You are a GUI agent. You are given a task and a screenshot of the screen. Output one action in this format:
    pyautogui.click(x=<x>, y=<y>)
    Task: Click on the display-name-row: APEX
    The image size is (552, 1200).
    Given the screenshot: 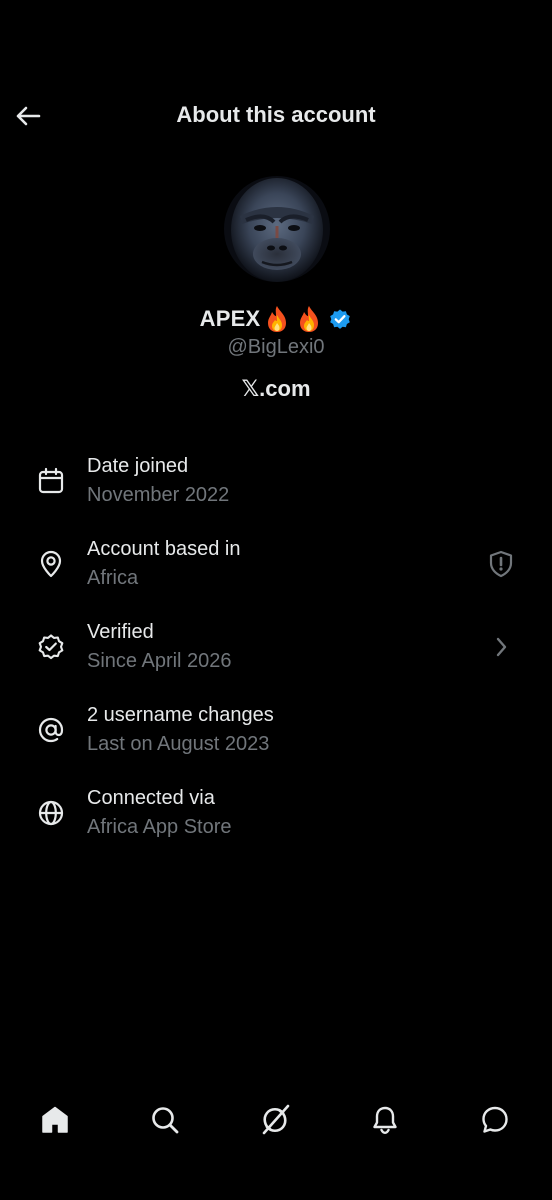 What is the action you would take?
    pyautogui.click(x=276, y=319)
    